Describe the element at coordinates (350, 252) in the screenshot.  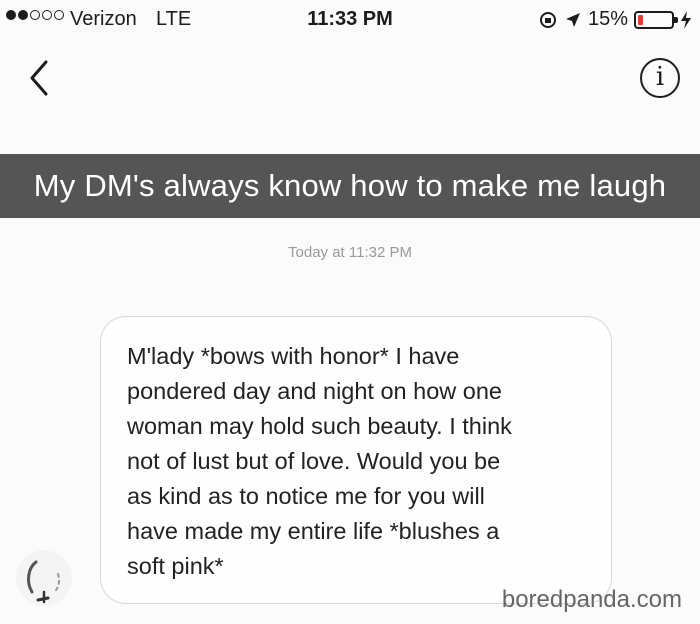
I see `message-timestamp: Today at 11:32 PM` at that location.